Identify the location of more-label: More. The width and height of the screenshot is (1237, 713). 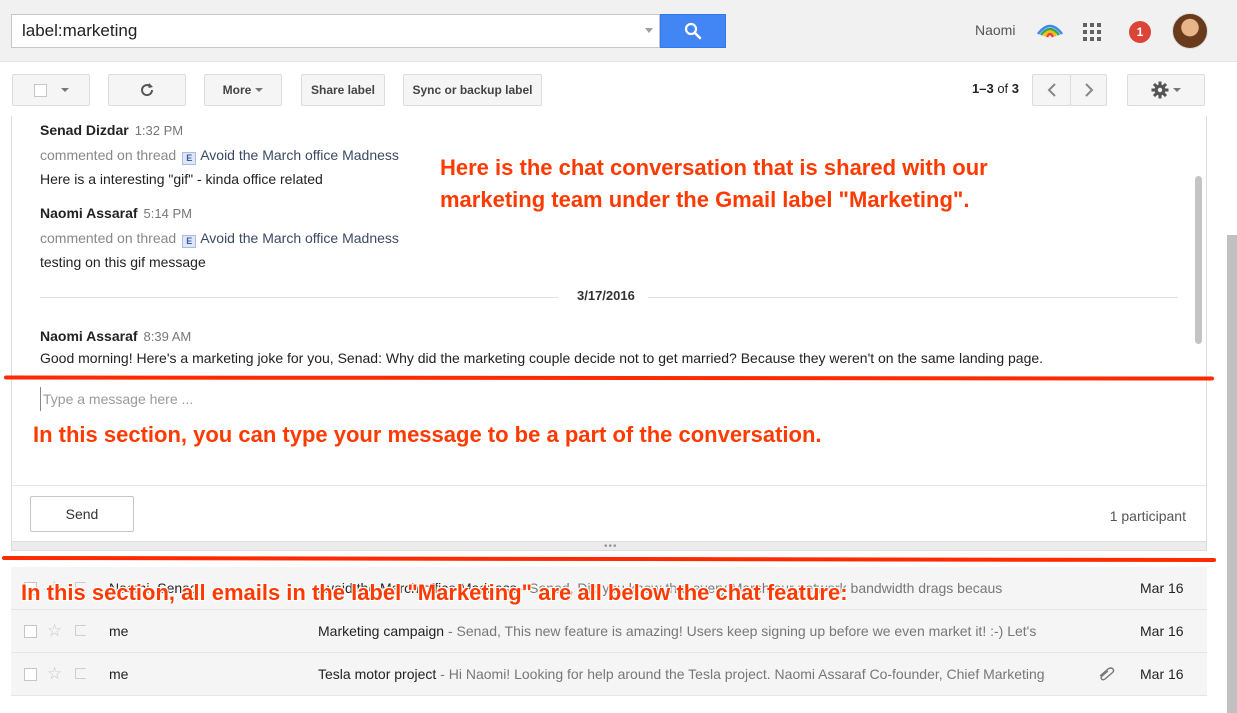
(237, 90).